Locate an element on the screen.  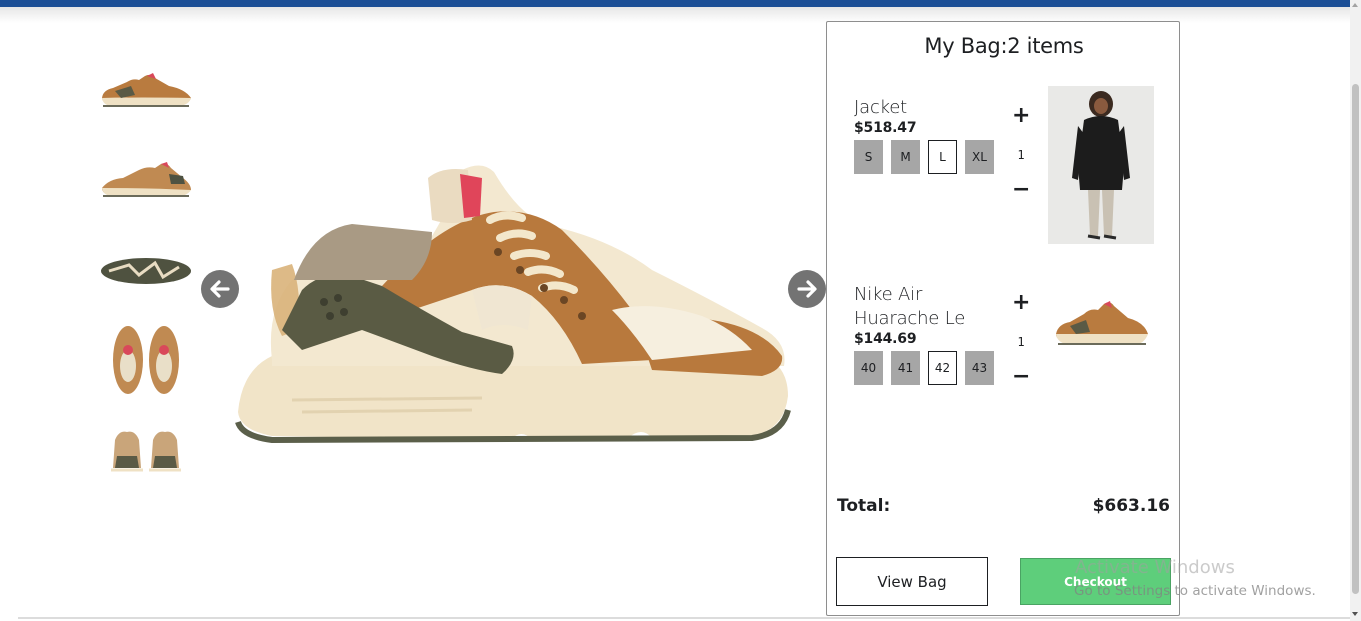
bag-item-count: 2 items is located at coordinates (1045, 46).